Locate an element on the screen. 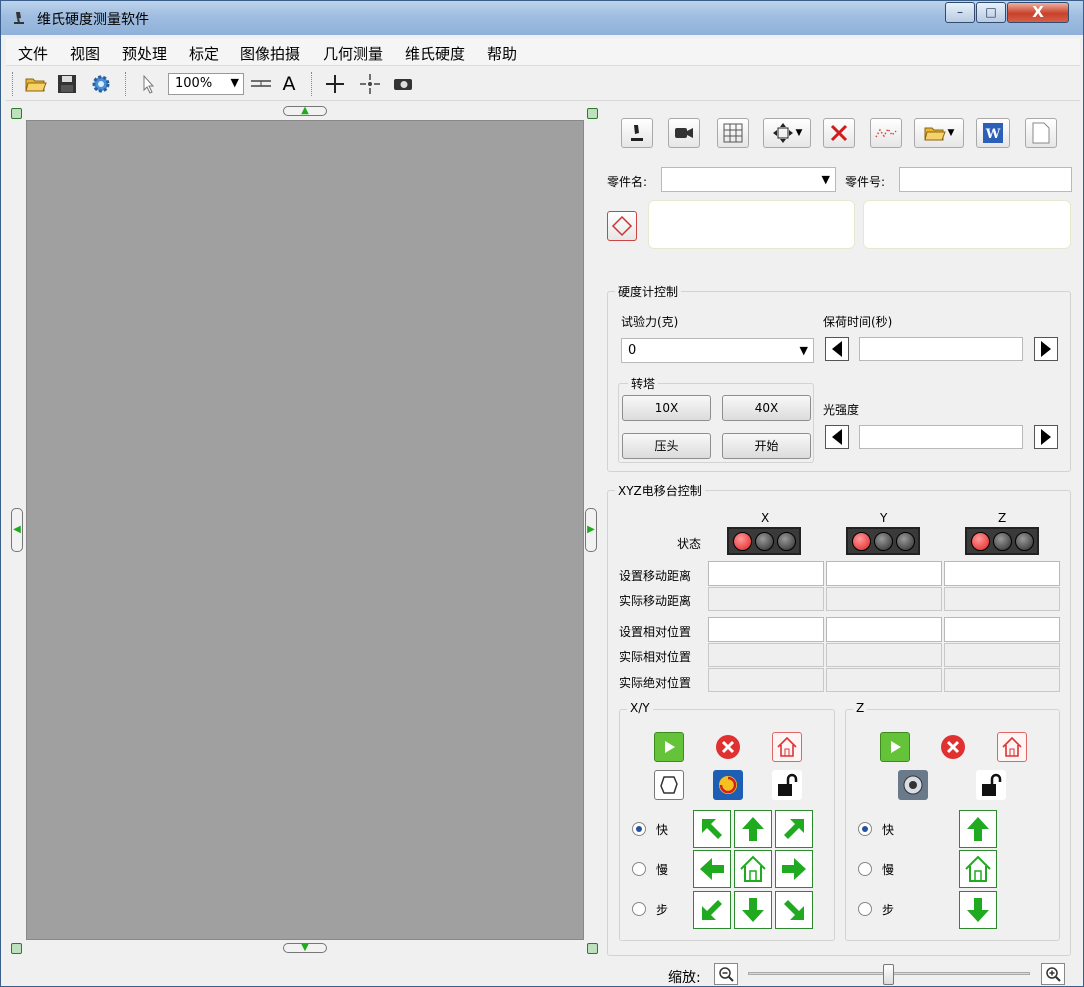 This screenshot has width=1084, height=987. move-up-left-button is located at coordinates (712, 829).